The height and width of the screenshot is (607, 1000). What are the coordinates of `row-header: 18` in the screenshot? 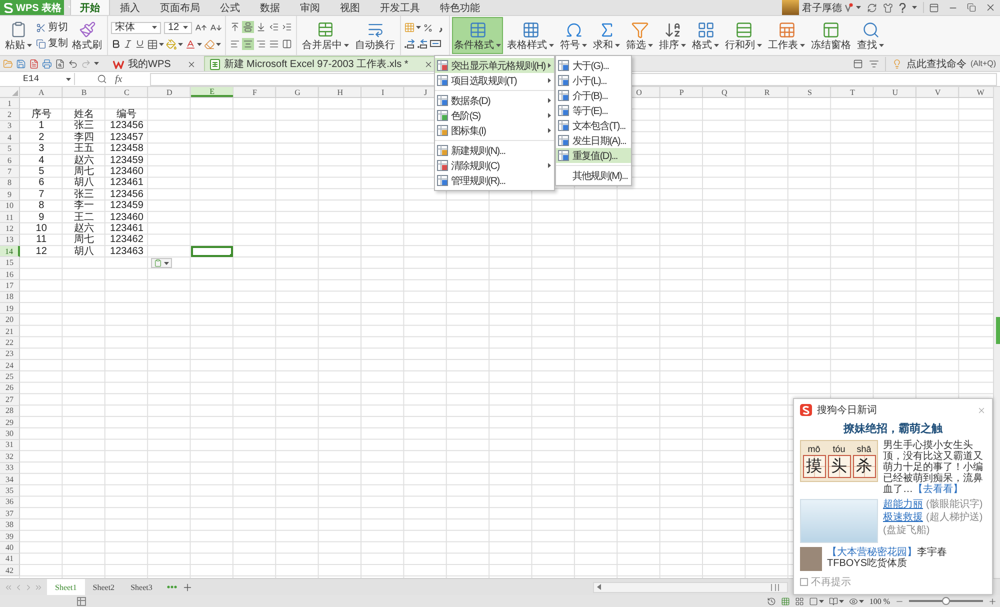 It's located at (10, 298).